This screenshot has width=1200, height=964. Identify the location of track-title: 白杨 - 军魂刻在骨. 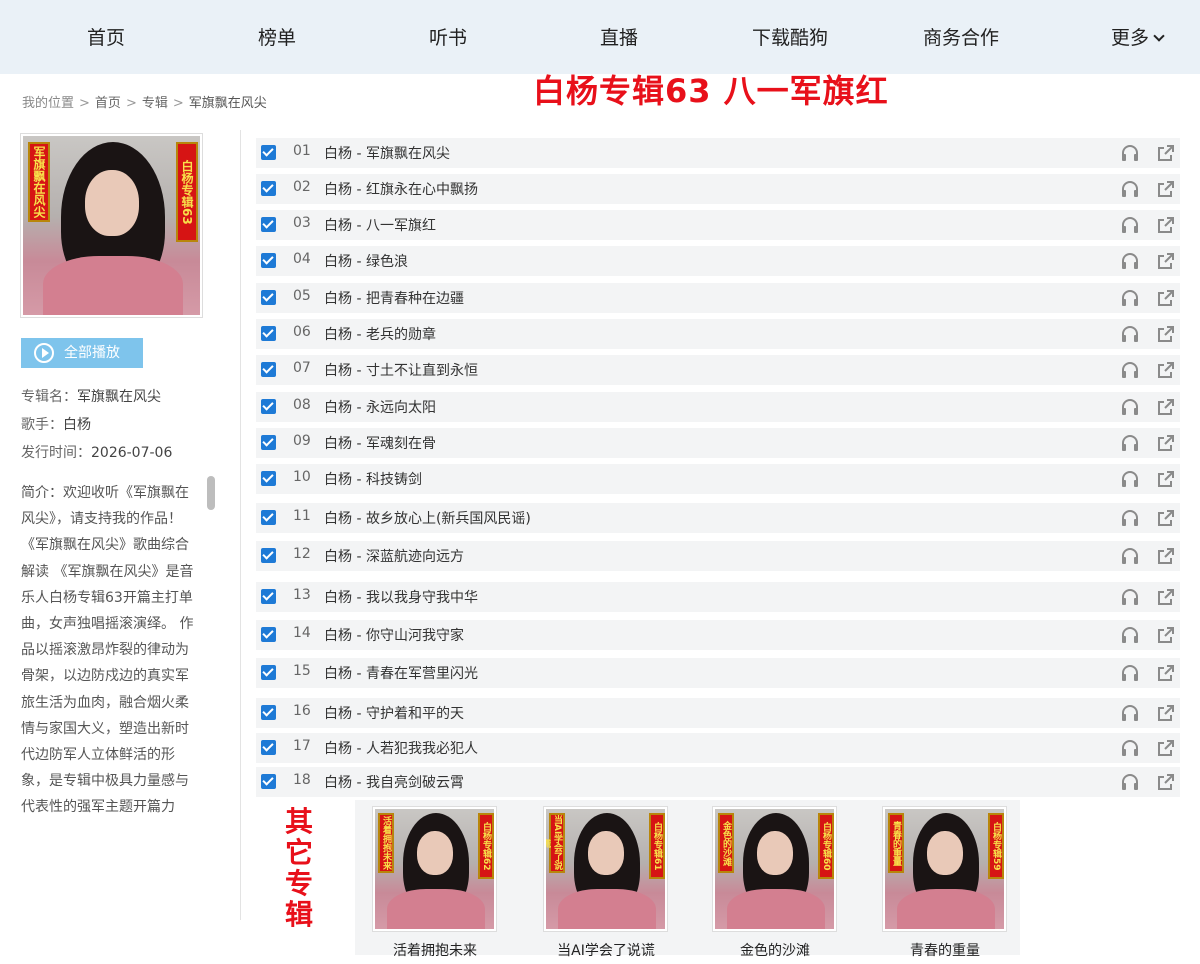
(380, 443).